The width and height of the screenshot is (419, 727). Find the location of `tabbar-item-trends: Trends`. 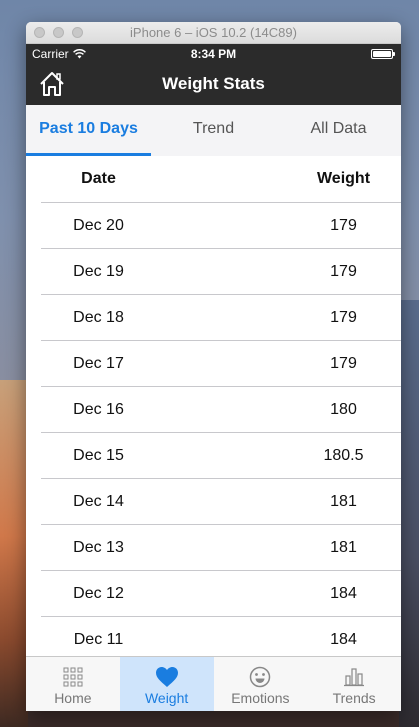

tabbar-item-trends: Trends is located at coordinates (354, 684).